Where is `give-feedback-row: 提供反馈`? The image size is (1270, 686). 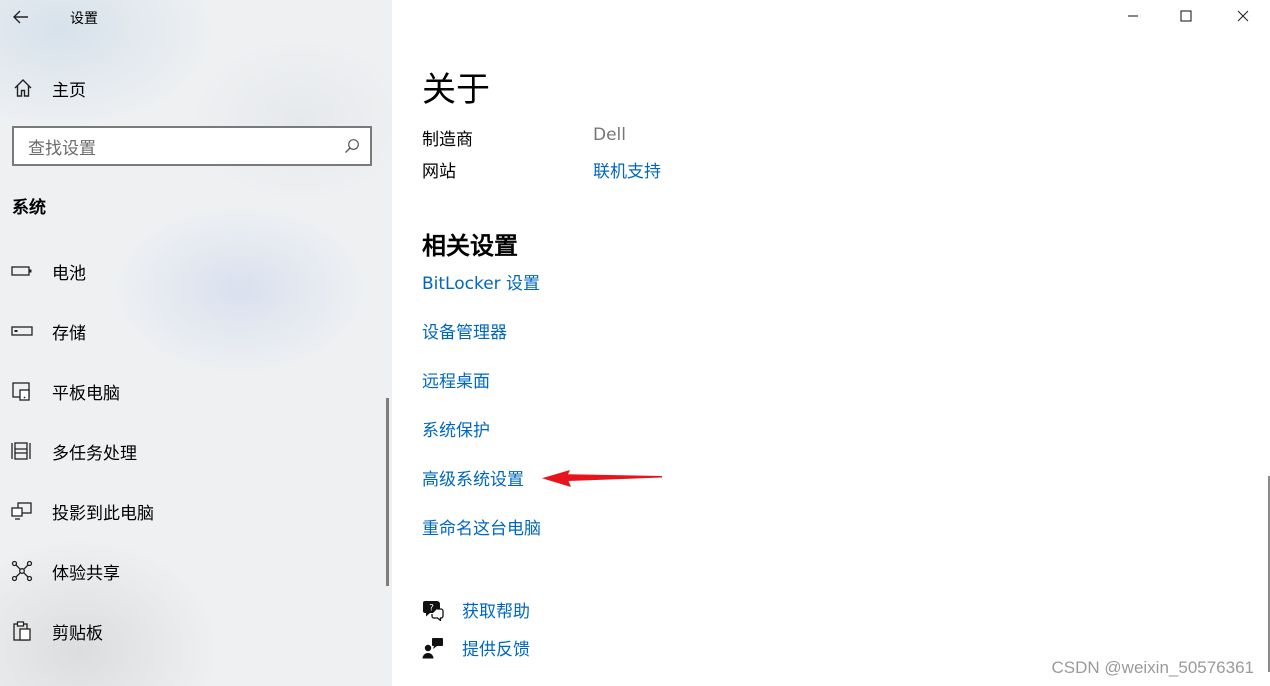
give-feedback-row: 提供反馈 is located at coordinates (476, 647).